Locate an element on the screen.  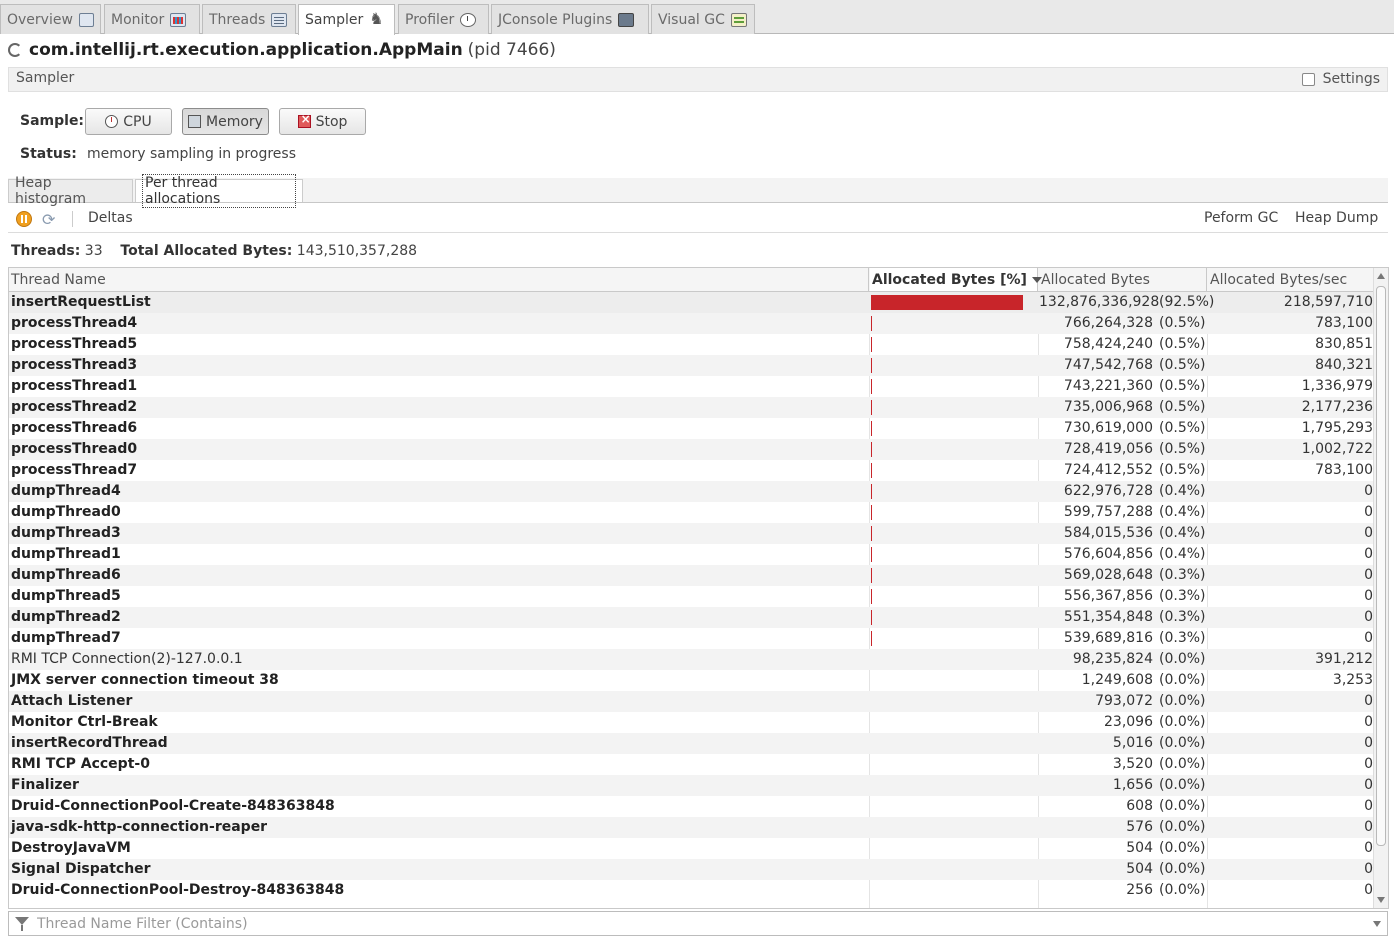
tab-sampler: Sampler is located at coordinates (346, 19).